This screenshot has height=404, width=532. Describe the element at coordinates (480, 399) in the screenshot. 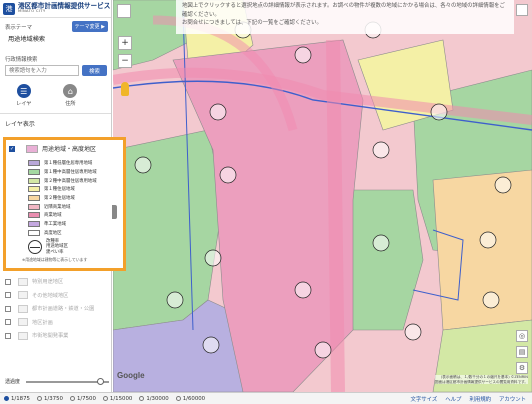

I see `terms-link: 利用規約` at that location.